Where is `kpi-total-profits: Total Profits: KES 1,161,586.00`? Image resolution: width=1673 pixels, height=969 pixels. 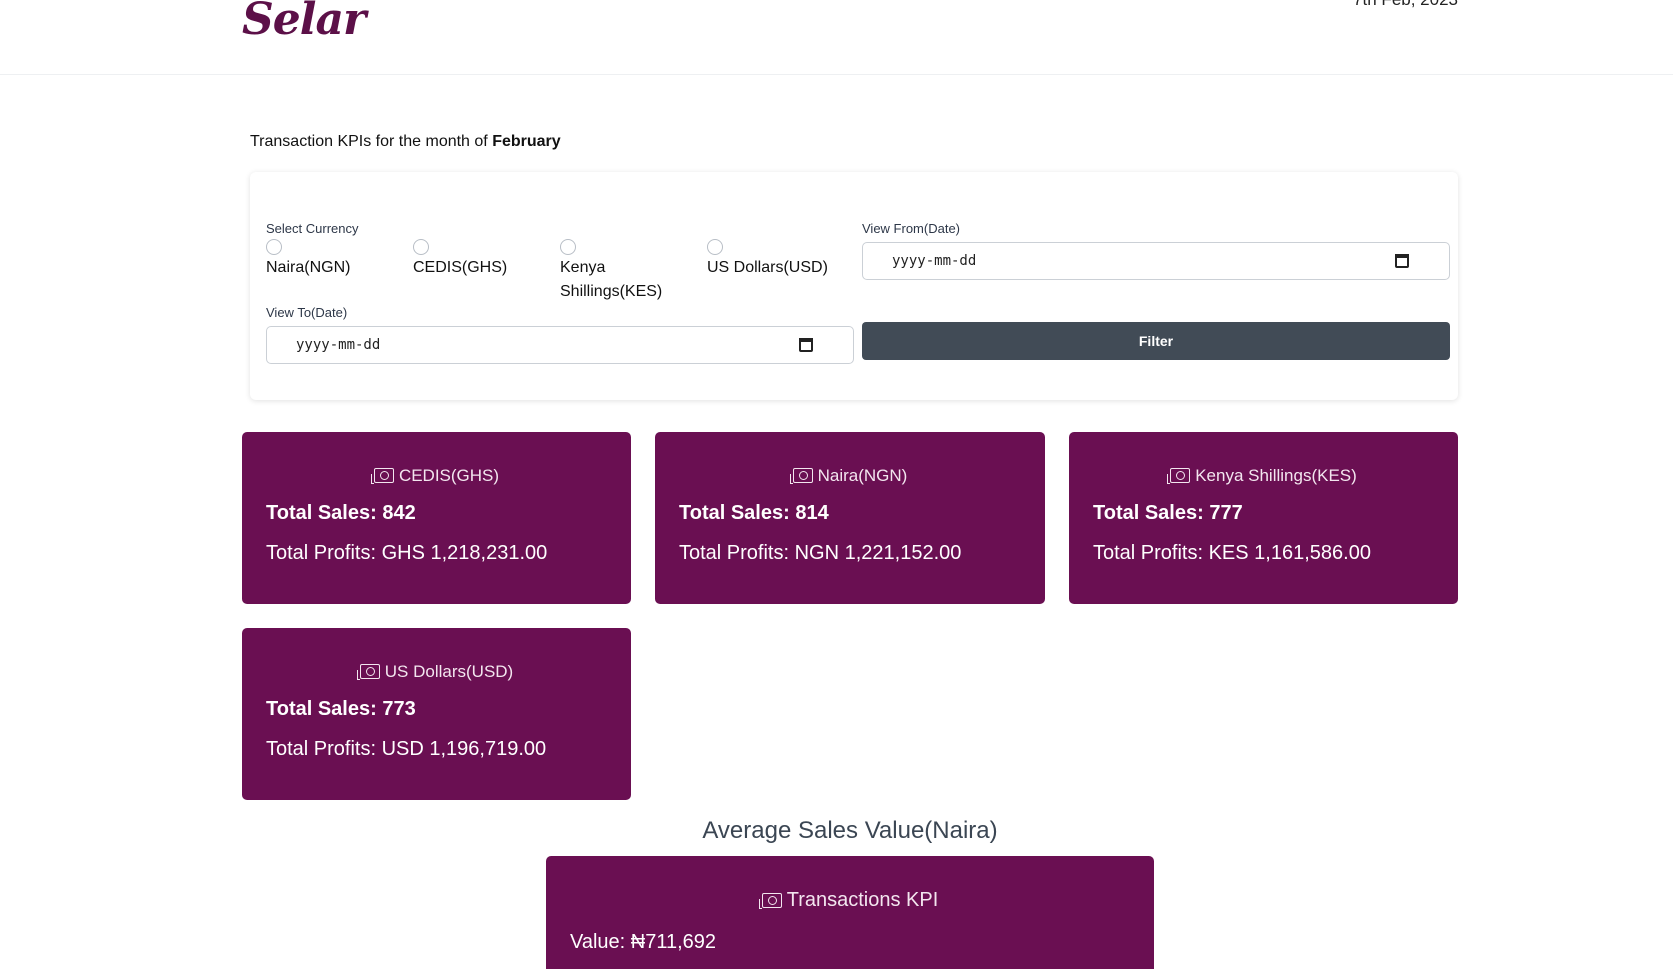
kpi-total-profits: Total Profits: KES 1,161,586.00 is located at coordinates (1232, 553).